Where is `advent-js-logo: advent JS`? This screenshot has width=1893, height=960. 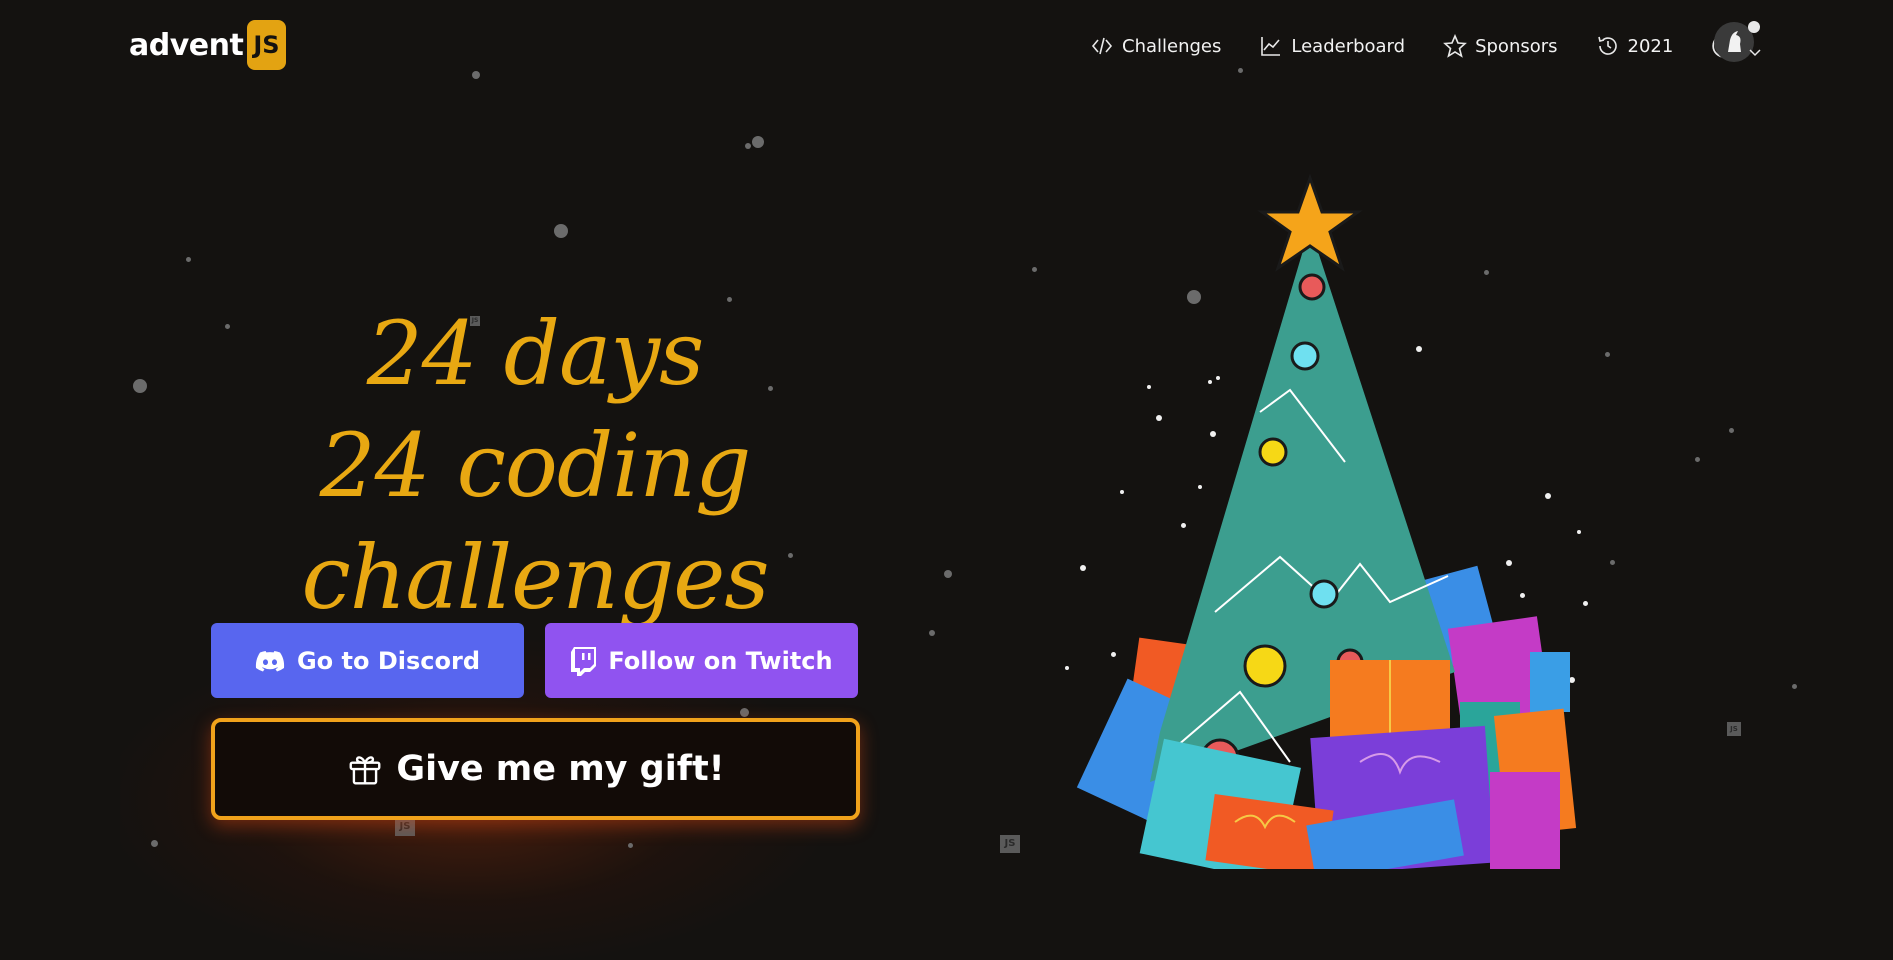 advent-js-logo: advent JS is located at coordinates (207, 45).